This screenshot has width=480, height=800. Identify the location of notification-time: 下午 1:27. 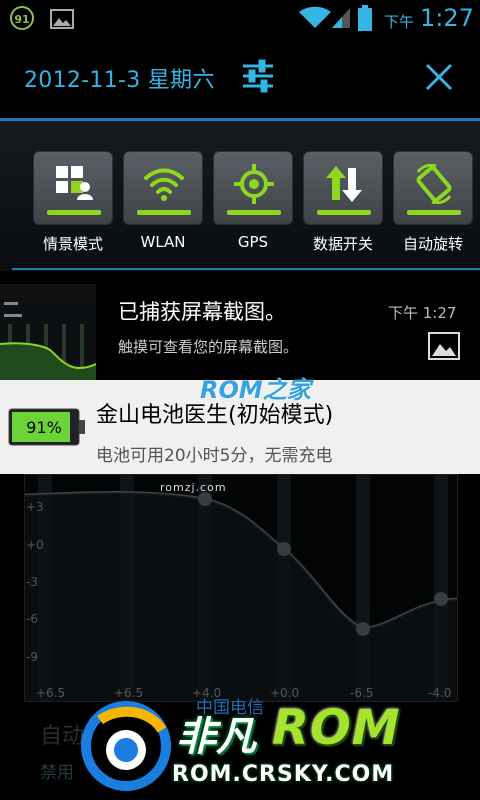
(422, 313).